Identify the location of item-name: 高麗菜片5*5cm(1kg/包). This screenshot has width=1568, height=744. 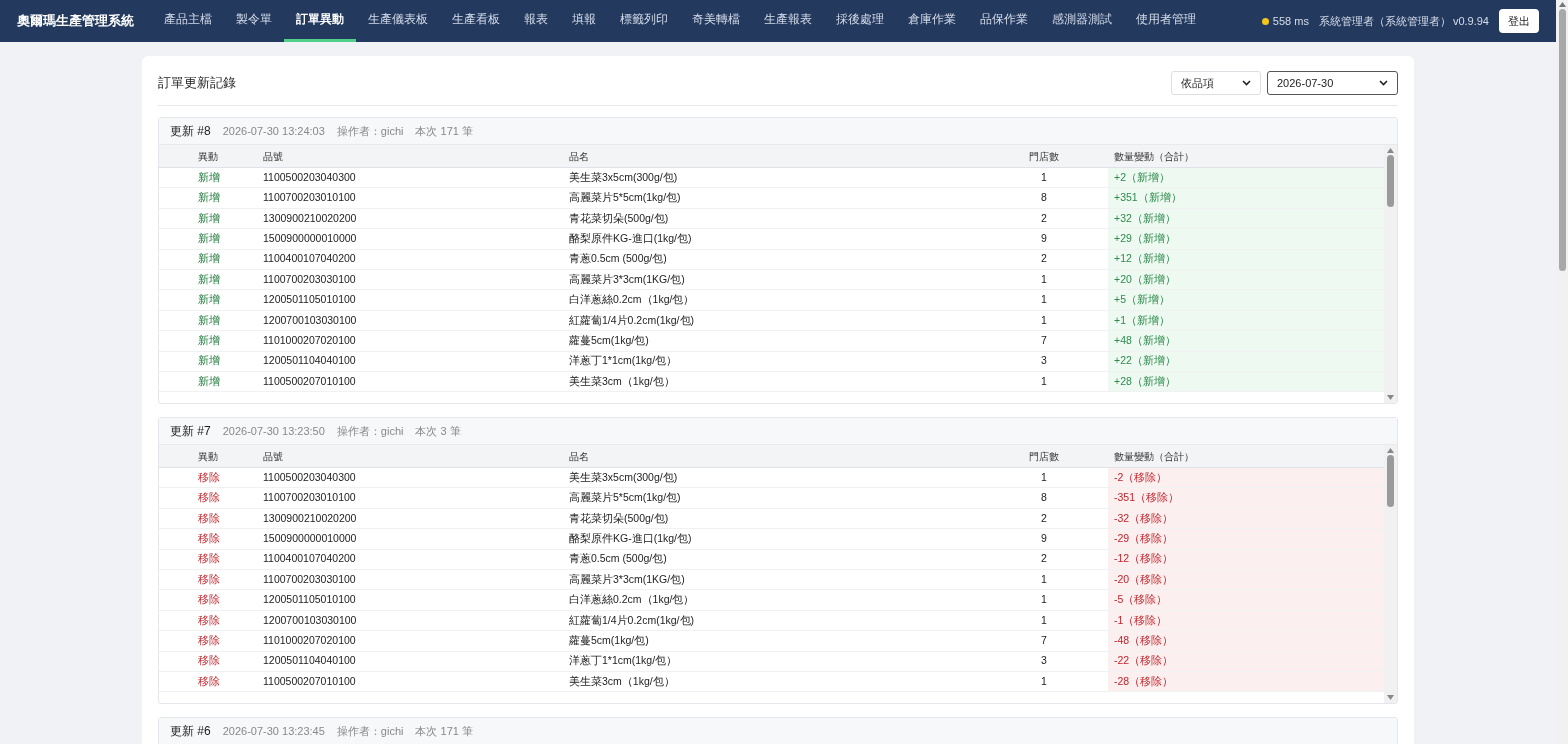
(625, 198).